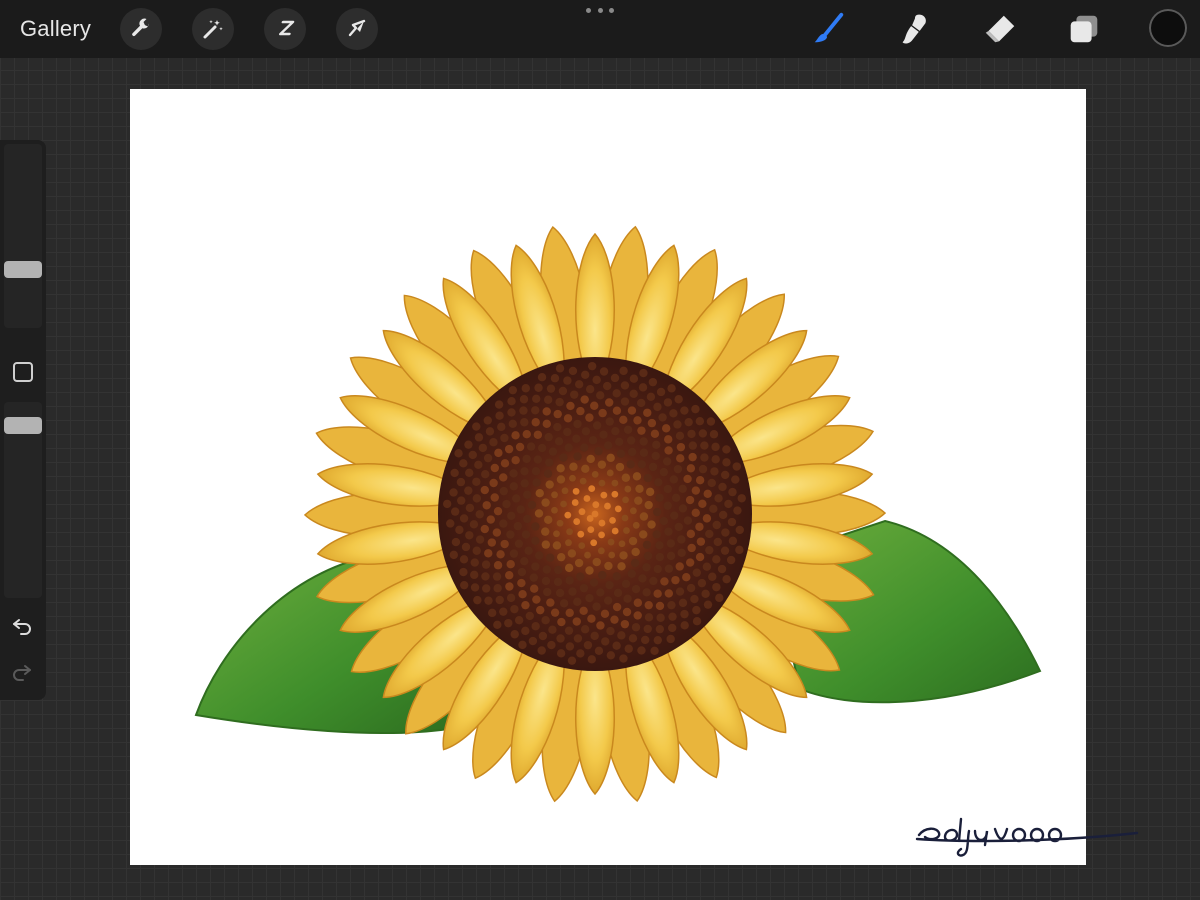  What do you see at coordinates (1168, 28) in the screenshot?
I see `color-well` at bounding box center [1168, 28].